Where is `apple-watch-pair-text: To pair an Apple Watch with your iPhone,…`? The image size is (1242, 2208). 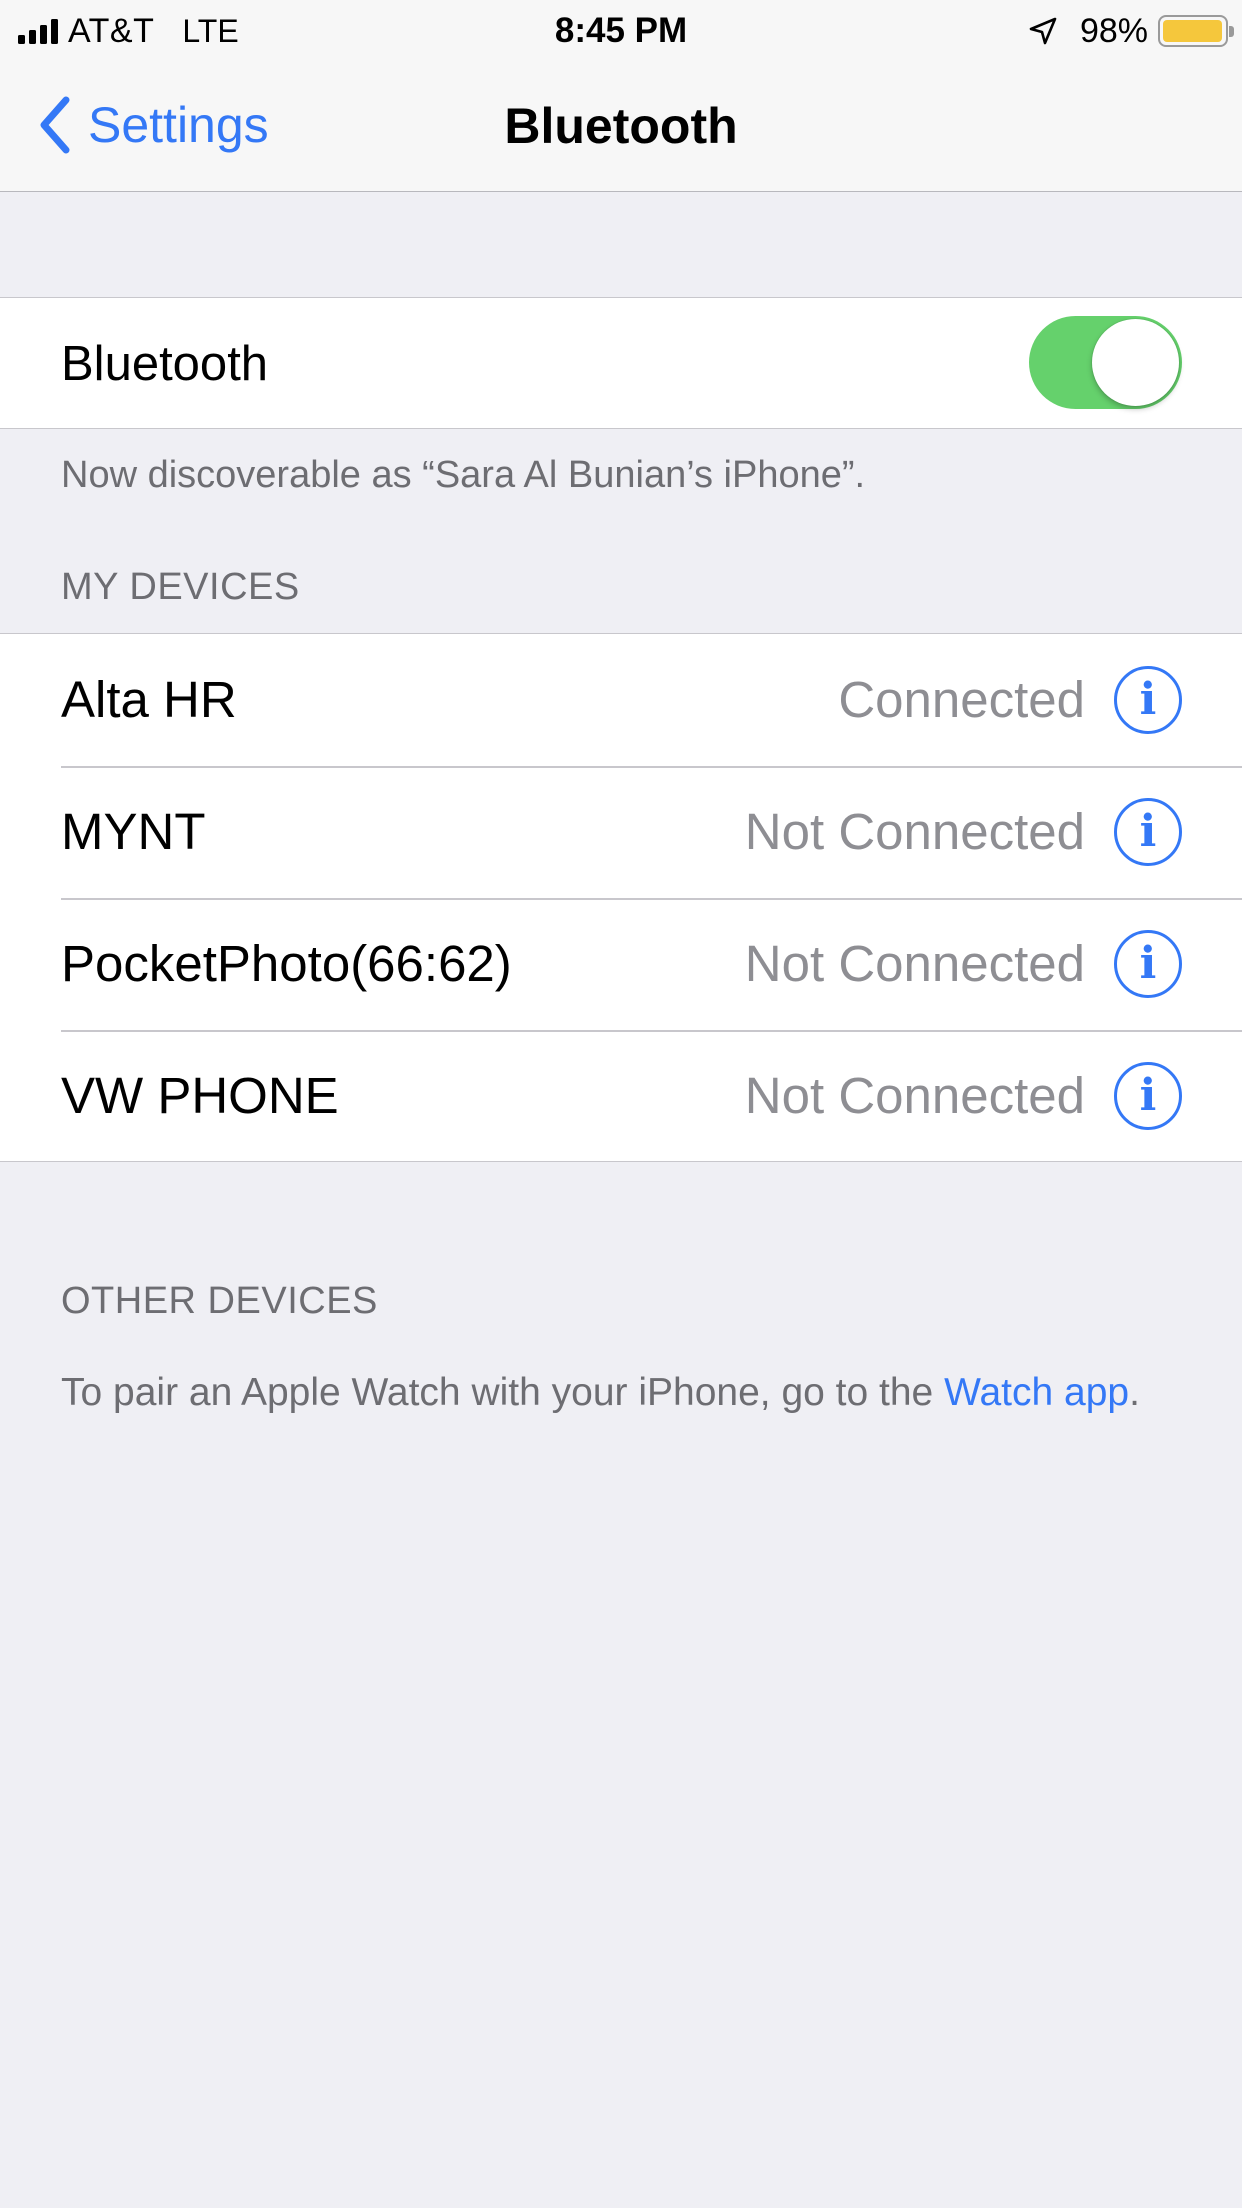 apple-watch-pair-text: To pair an Apple Watch with your iPhone,… is located at coordinates (621, 1393).